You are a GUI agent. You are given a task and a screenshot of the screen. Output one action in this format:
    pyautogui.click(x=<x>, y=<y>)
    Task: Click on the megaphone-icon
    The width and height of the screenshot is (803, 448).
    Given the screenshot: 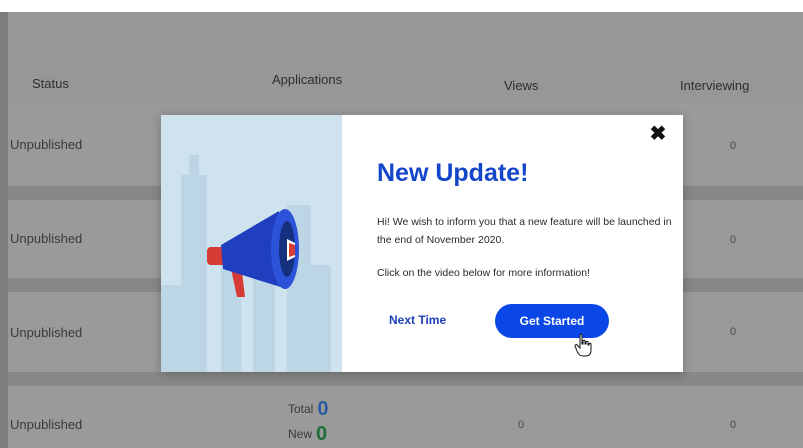 What is the action you would take?
    pyautogui.click(x=253, y=253)
    